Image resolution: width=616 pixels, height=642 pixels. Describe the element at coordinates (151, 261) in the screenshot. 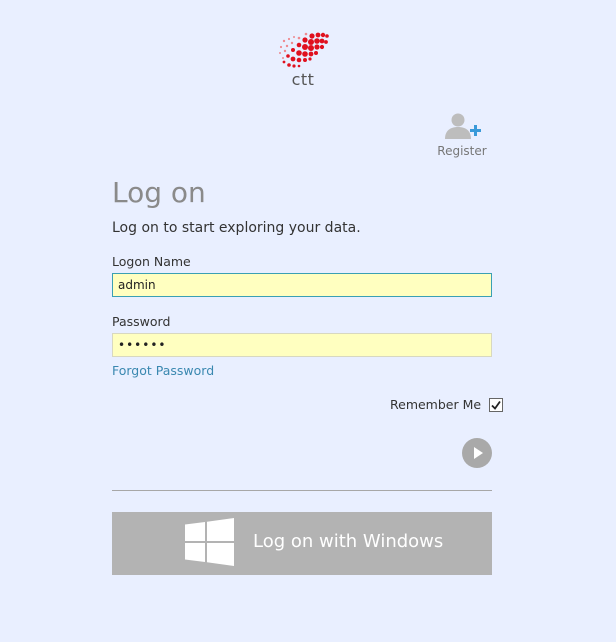

I see `logon-name-label: Logon Name` at that location.